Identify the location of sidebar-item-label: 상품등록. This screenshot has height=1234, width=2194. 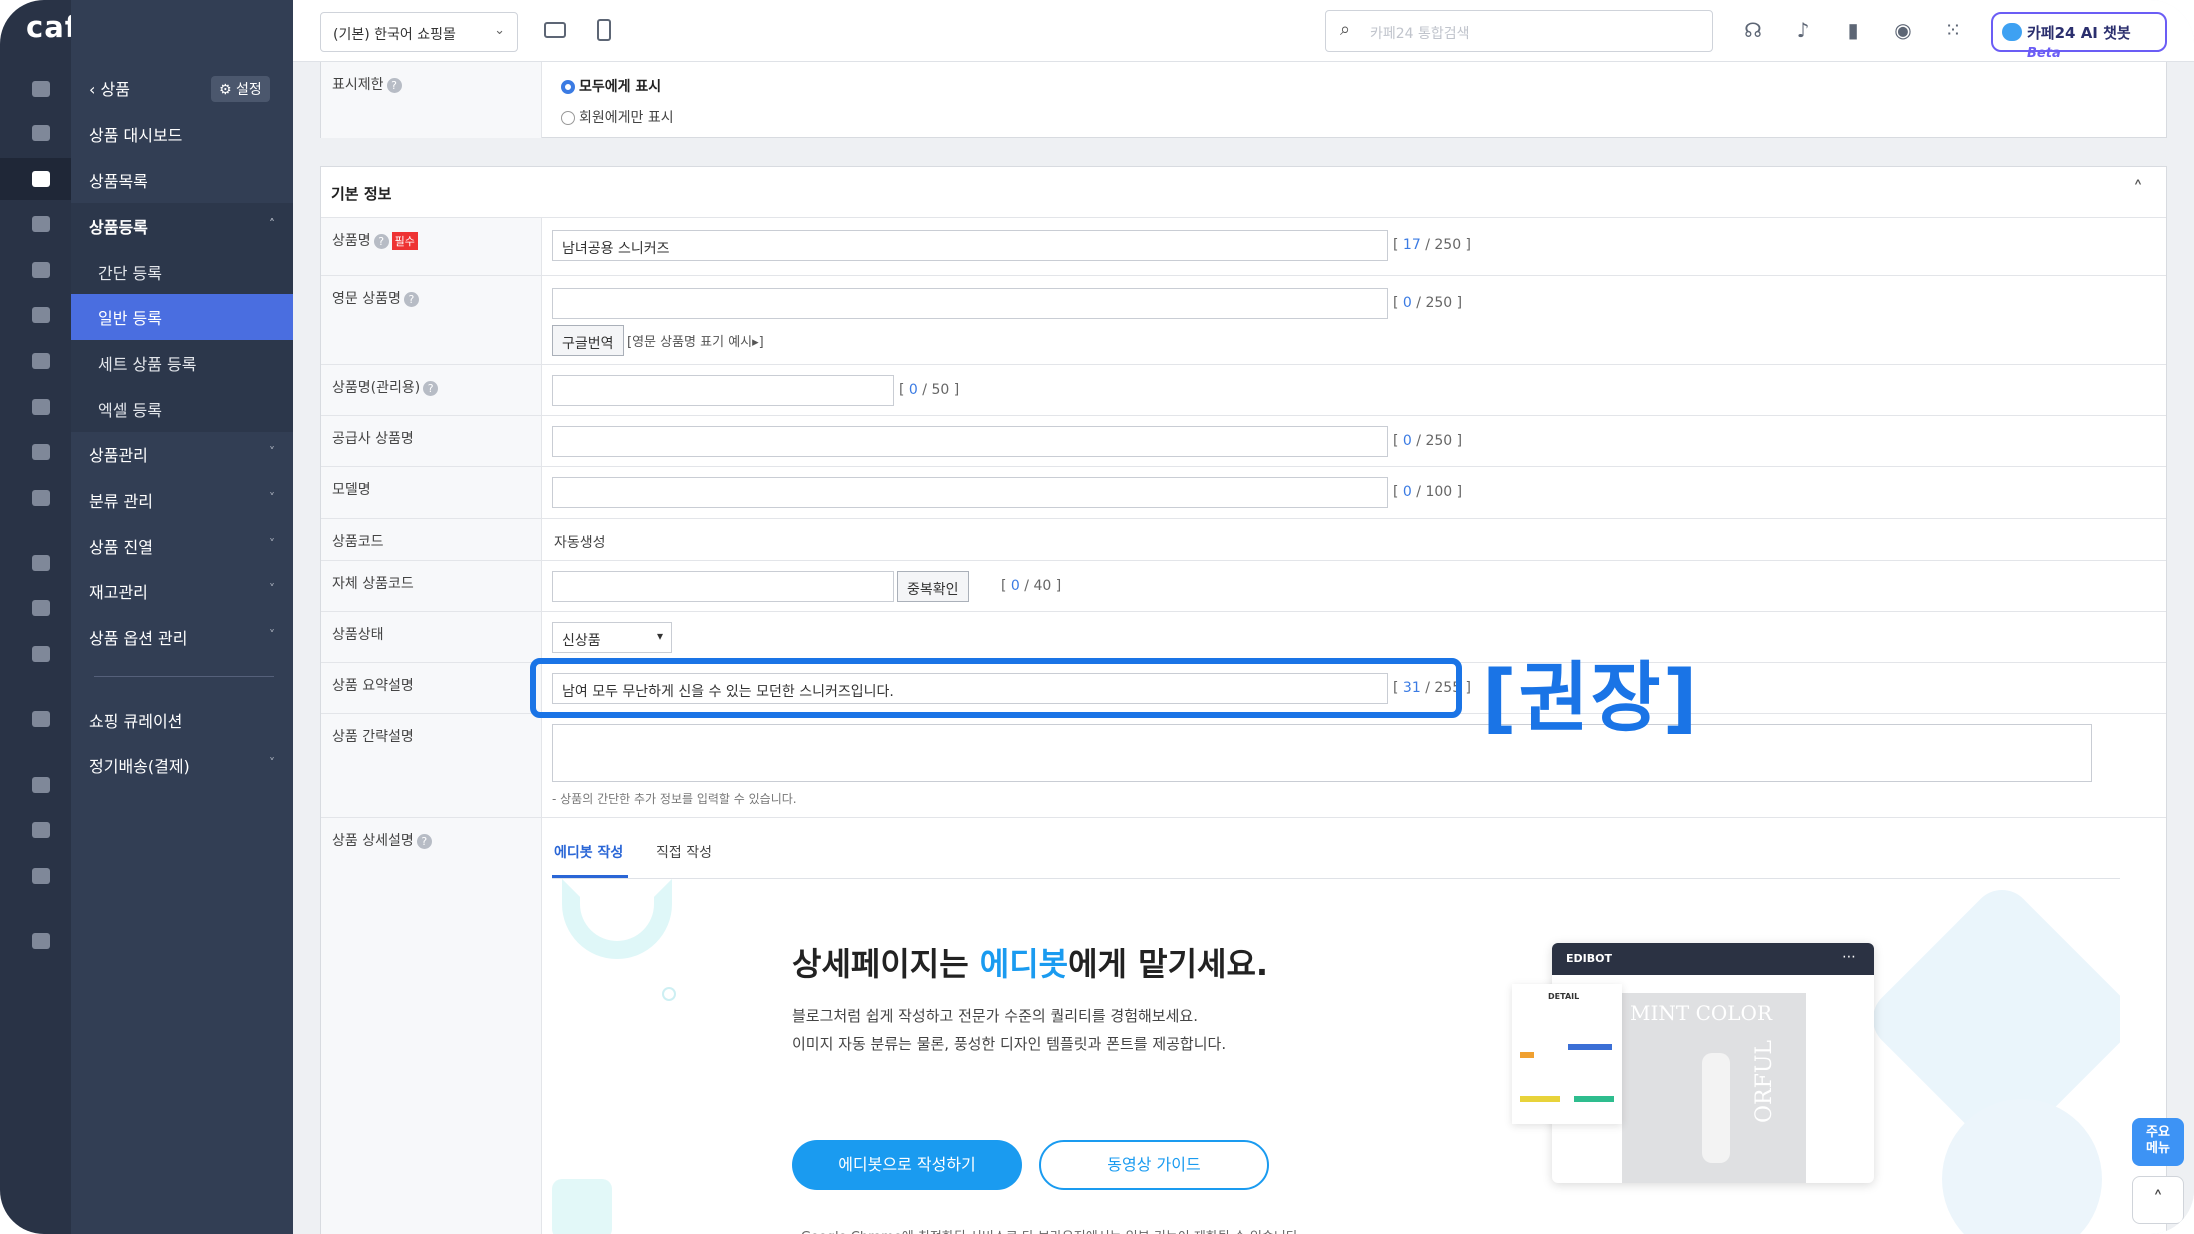
(118, 227).